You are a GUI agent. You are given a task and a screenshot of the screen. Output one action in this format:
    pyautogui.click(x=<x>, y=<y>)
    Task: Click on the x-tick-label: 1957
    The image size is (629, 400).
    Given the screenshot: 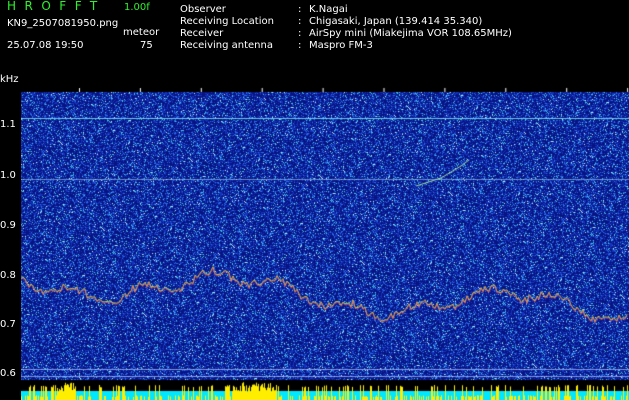 What is the action you would take?
    pyautogui.click(x=433, y=85)
    